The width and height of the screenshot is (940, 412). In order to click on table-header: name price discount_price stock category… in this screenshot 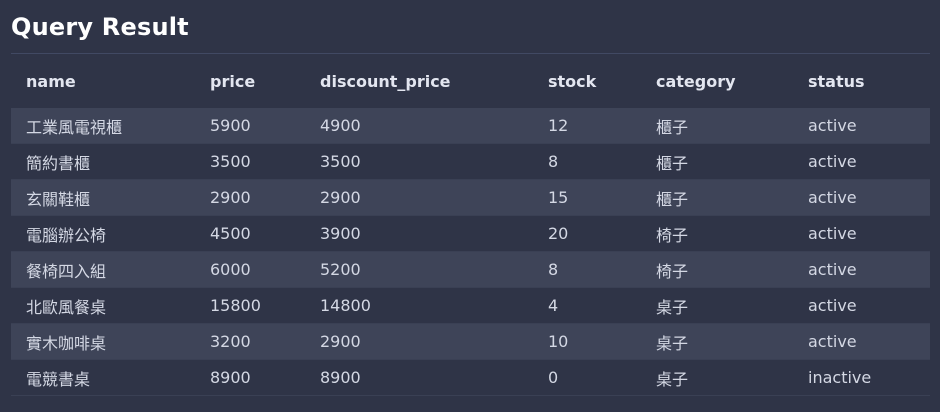, I will do `click(470, 81)`.